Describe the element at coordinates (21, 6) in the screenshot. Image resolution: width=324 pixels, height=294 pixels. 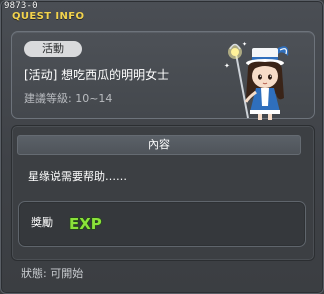
I see `quest-id: 9873-0` at that location.